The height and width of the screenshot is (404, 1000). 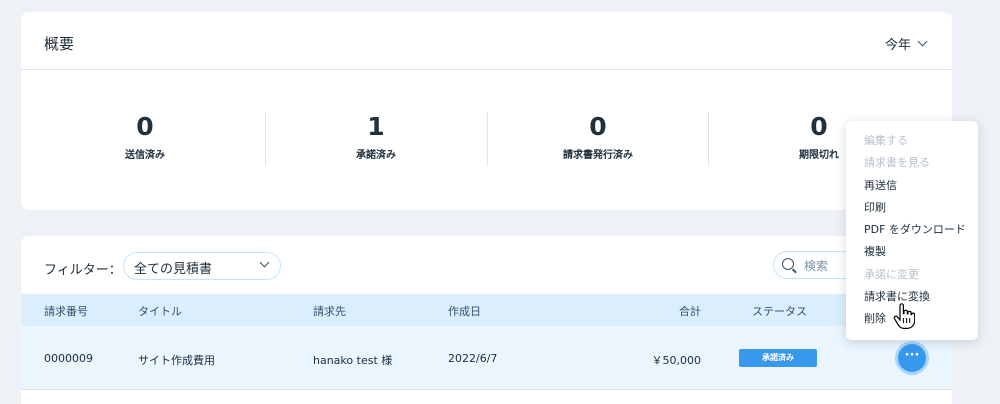 What do you see at coordinates (912, 208) in the screenshot?
I see `menu-item-print: 印刷` at bounding box center [912, 208].